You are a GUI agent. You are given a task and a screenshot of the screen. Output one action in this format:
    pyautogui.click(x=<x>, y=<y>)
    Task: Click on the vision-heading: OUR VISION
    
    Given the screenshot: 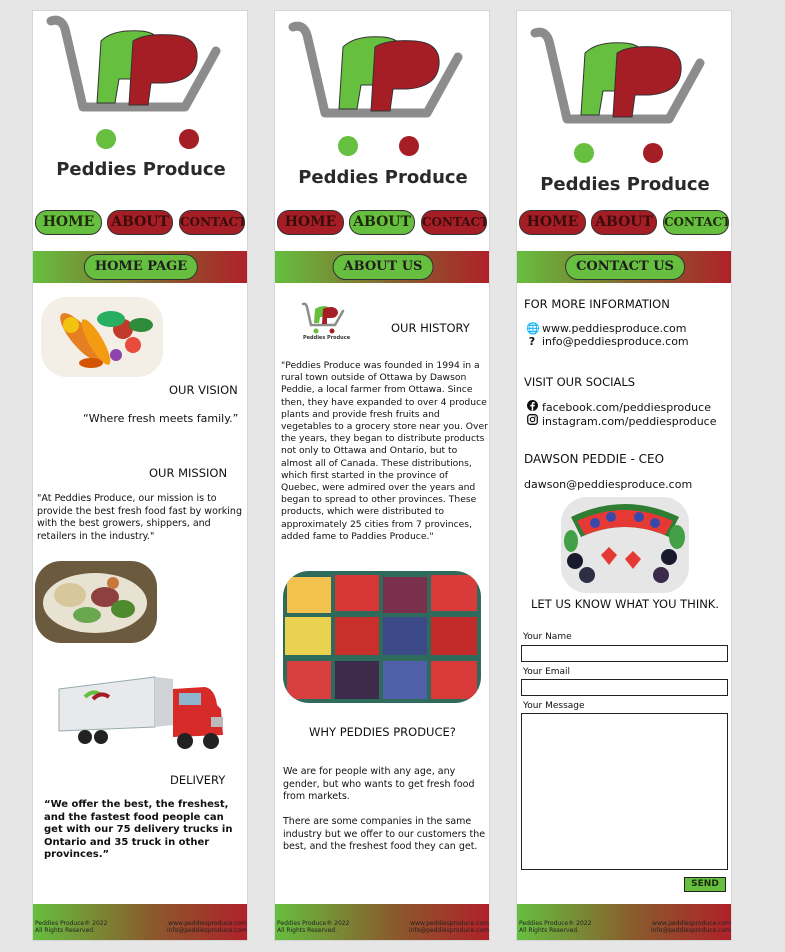 What is the action you would take?
    pyautogui.click(x=203, y=390)
    